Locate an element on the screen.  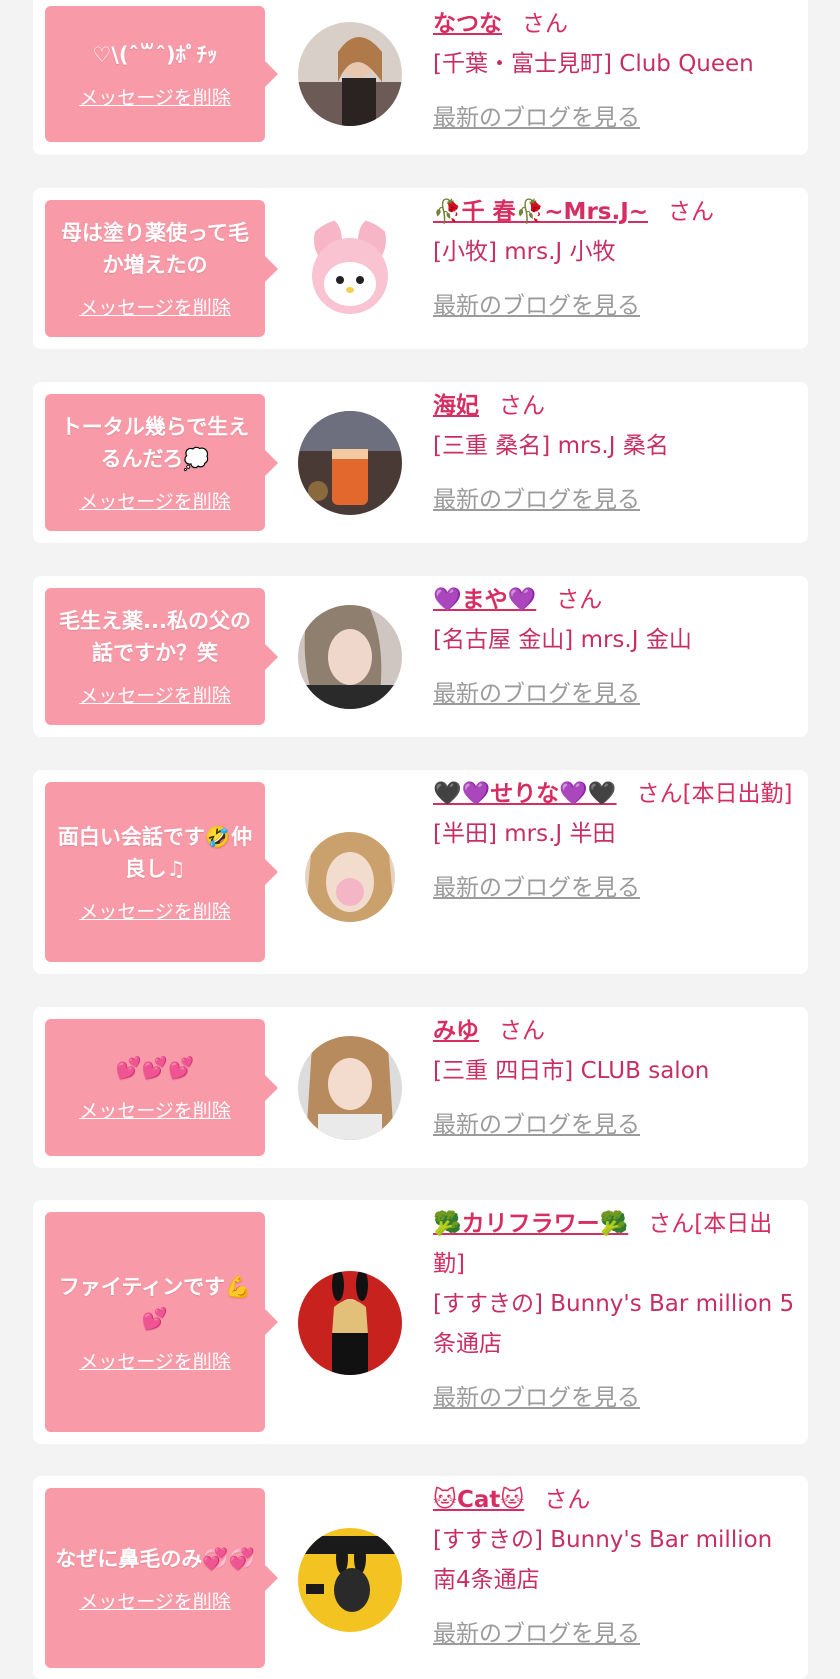
cast-info: 🖤💜せりな💜🖤 さん[本日出勤] [半田] mrs.J 半田 最新のブログを見る is located at coordinates (614, 841).